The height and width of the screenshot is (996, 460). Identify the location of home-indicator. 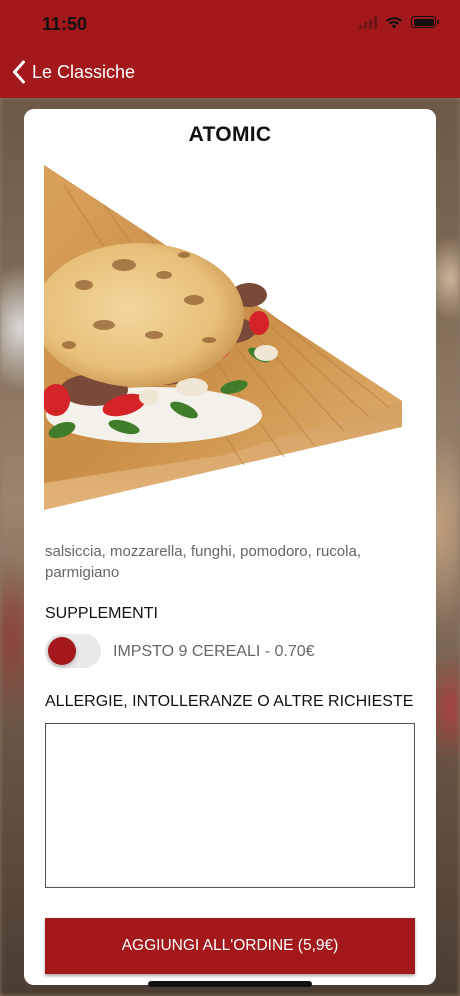
(230, 984).